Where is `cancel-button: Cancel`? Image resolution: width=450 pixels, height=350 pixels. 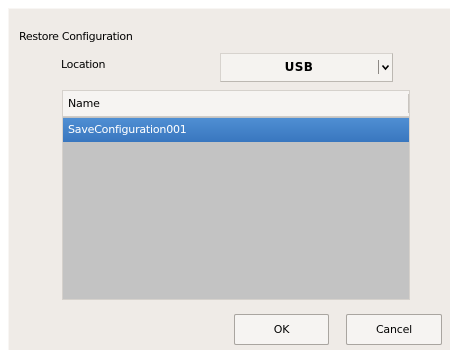 cancel-button: Cancel is located at coordinates (394, 329).